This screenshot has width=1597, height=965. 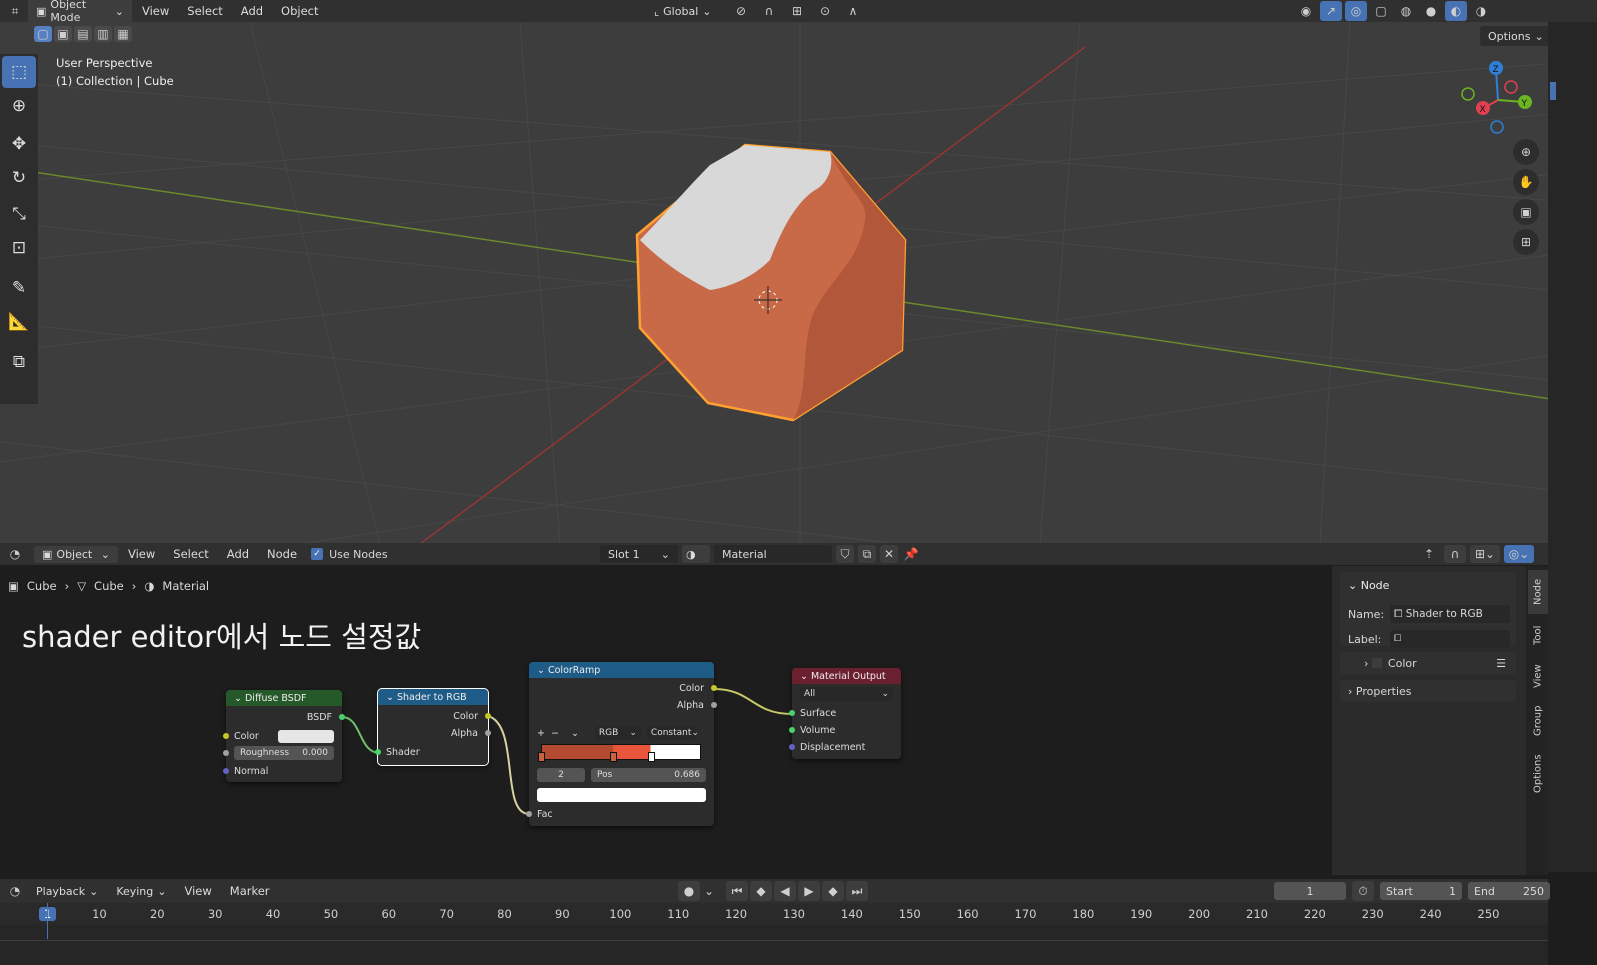 I want to click on select-new-icon: ▢, so click(x=43, y=34).